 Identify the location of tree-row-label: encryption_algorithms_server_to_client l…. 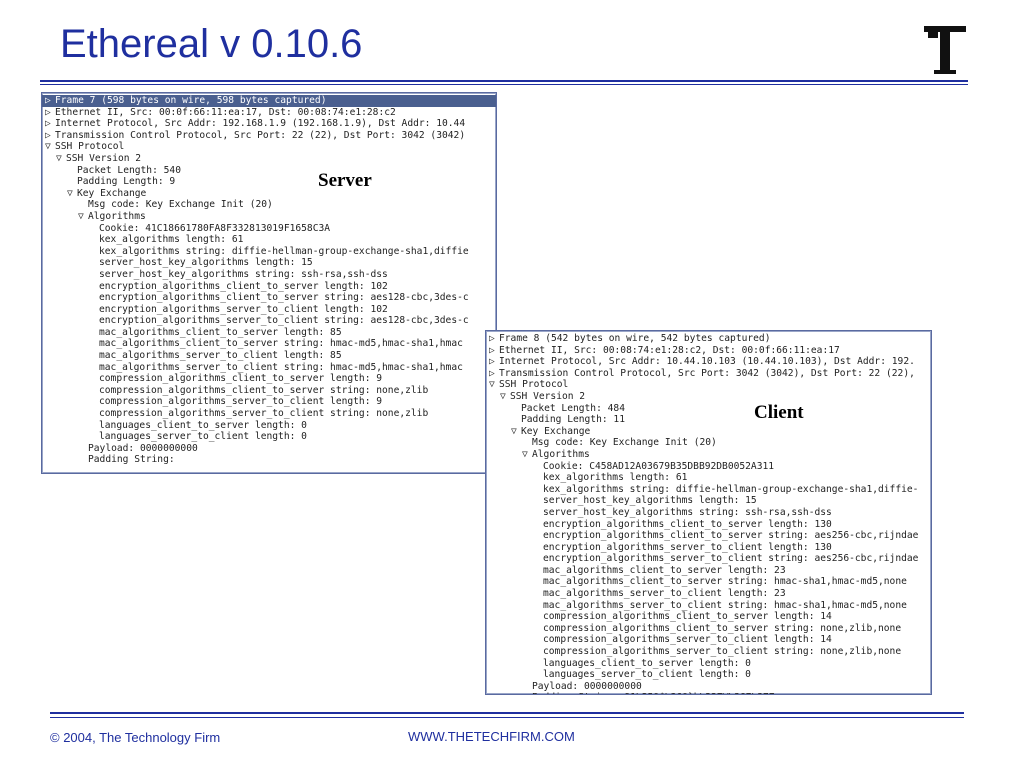
(687, 547).